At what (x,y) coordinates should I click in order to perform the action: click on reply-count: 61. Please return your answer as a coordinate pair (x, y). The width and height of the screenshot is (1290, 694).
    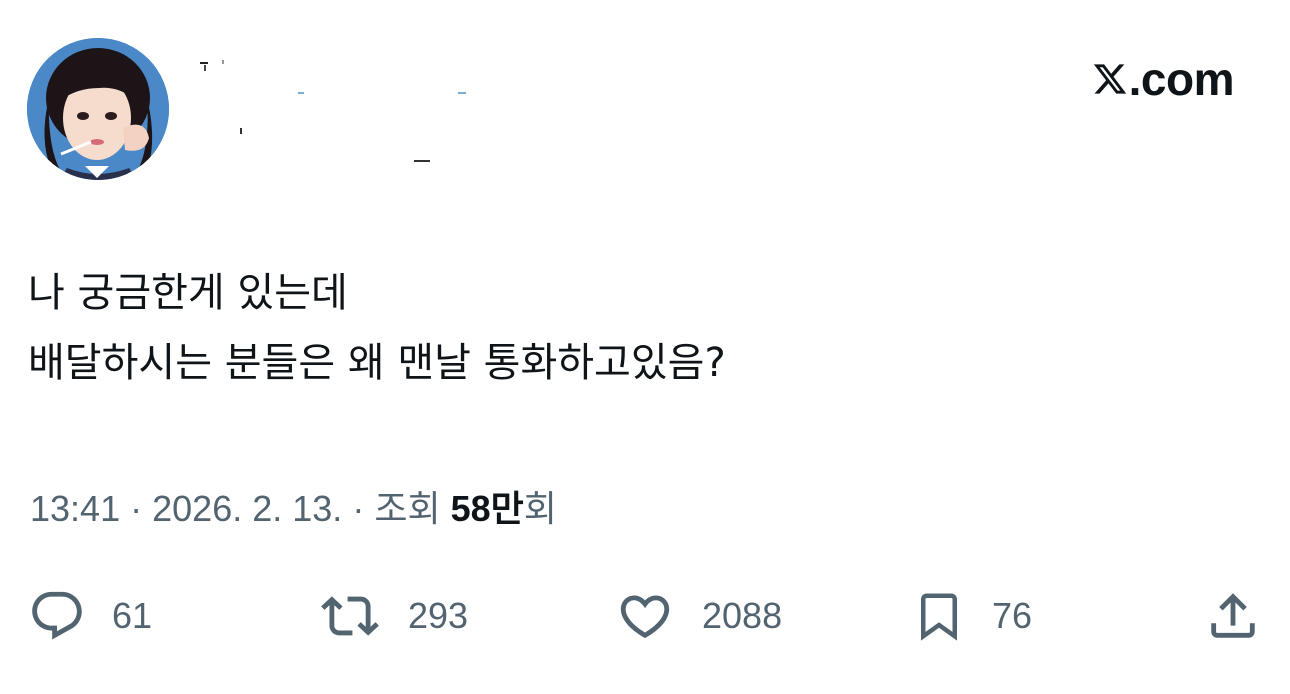
    Looking at the image, I should click on (132, 615).